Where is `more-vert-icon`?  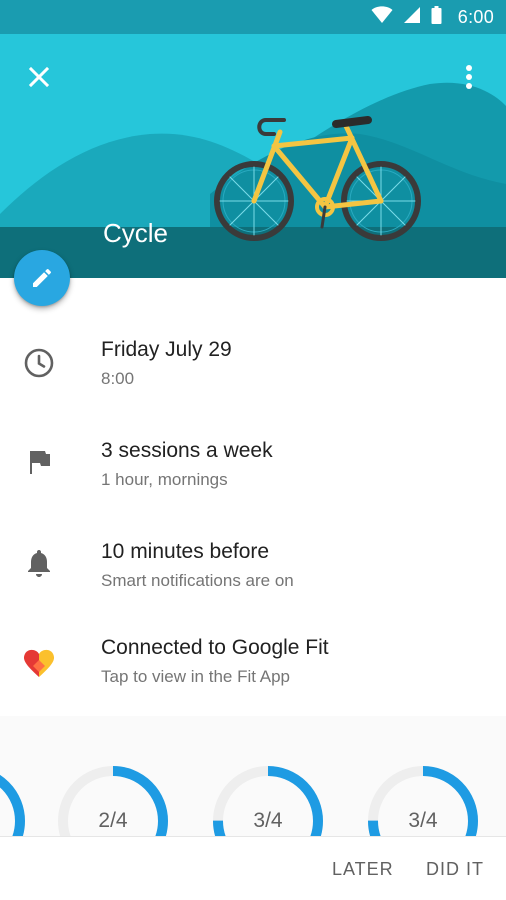
more-vert-icon is located at coordinates (469, 77).